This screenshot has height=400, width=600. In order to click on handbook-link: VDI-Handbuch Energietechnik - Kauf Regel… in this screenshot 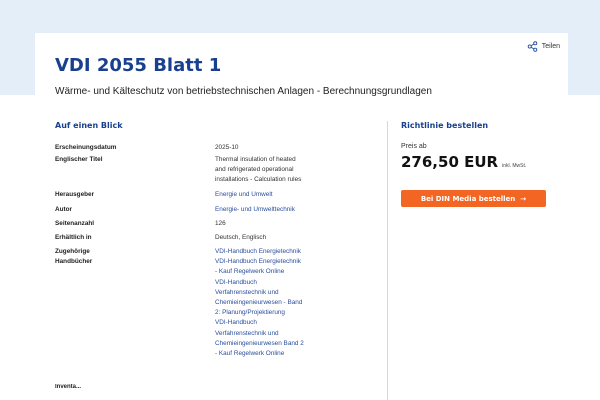, I will do `click(275, 267)`.